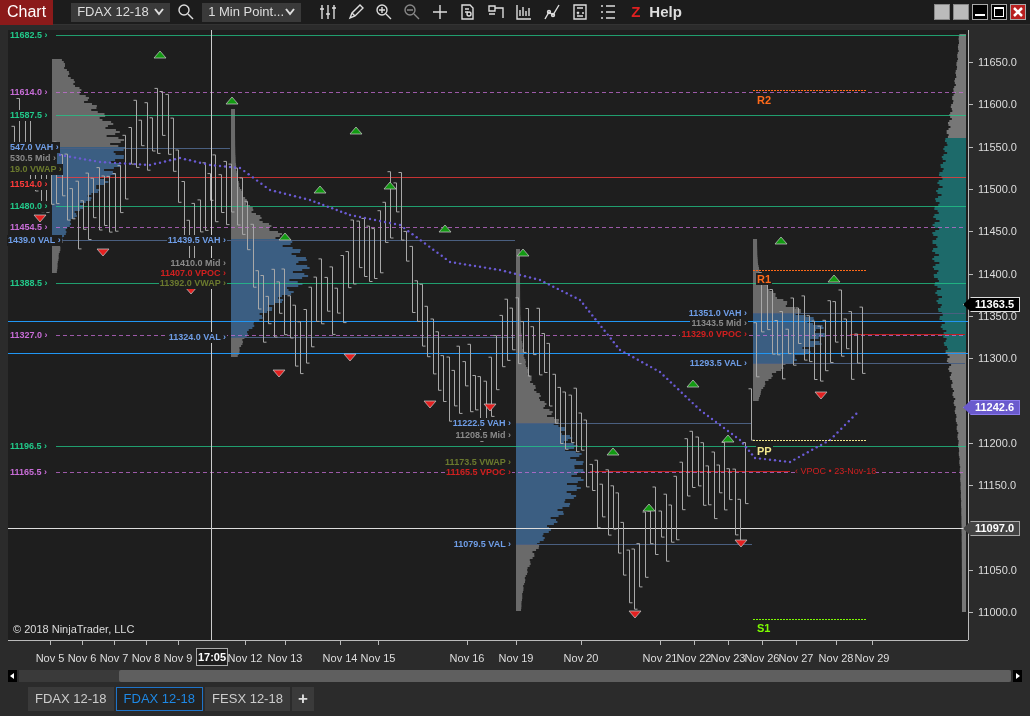 This screenshot has width=1030, height=716. I want to click on price-tick: 11150.0, so click(997, 485).